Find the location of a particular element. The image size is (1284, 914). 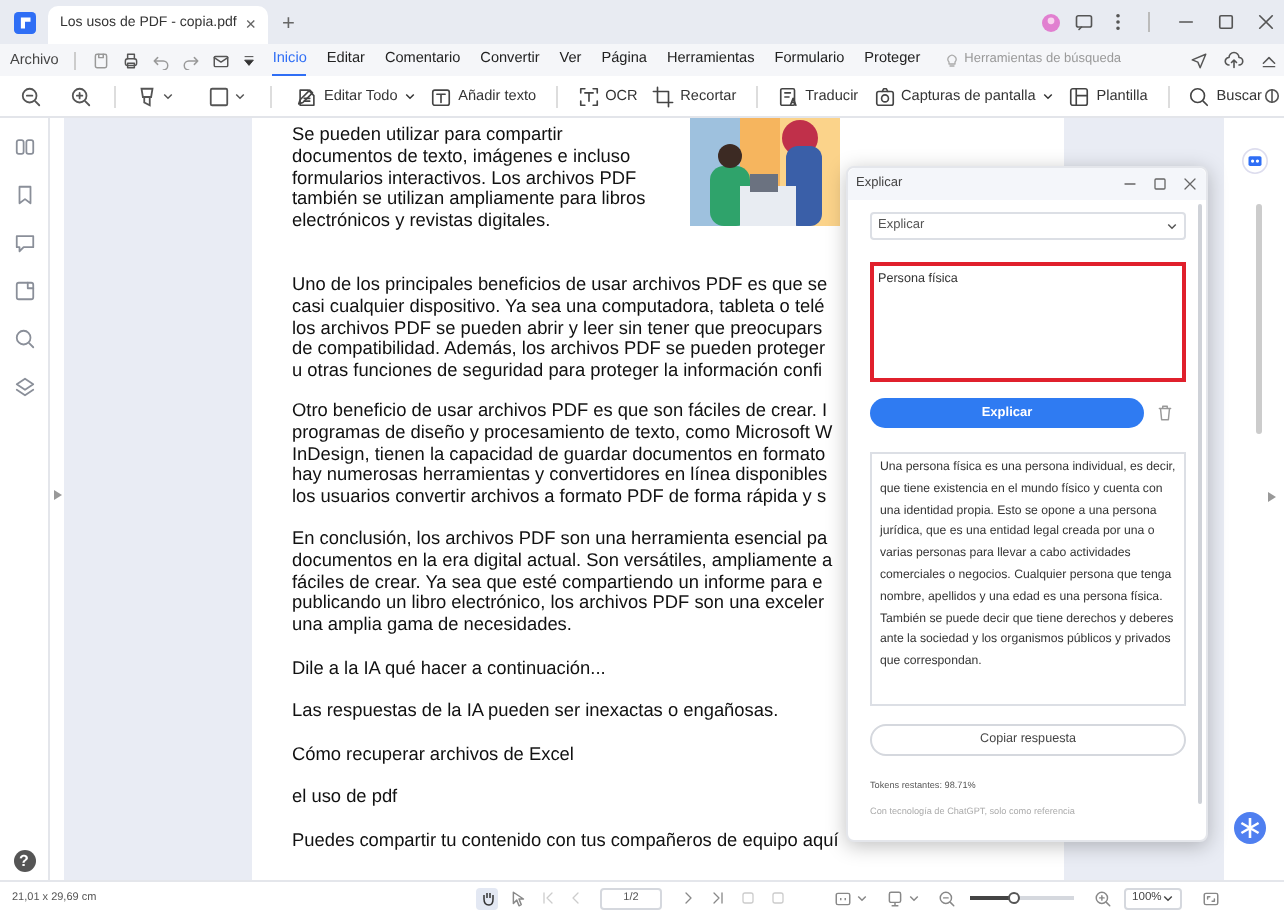

fit-page-icon is located at coordinates (843, 898).